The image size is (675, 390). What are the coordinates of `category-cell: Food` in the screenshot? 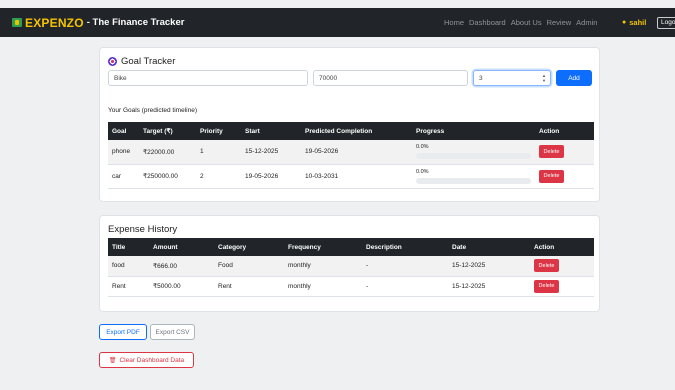 It's located at (249, 266).